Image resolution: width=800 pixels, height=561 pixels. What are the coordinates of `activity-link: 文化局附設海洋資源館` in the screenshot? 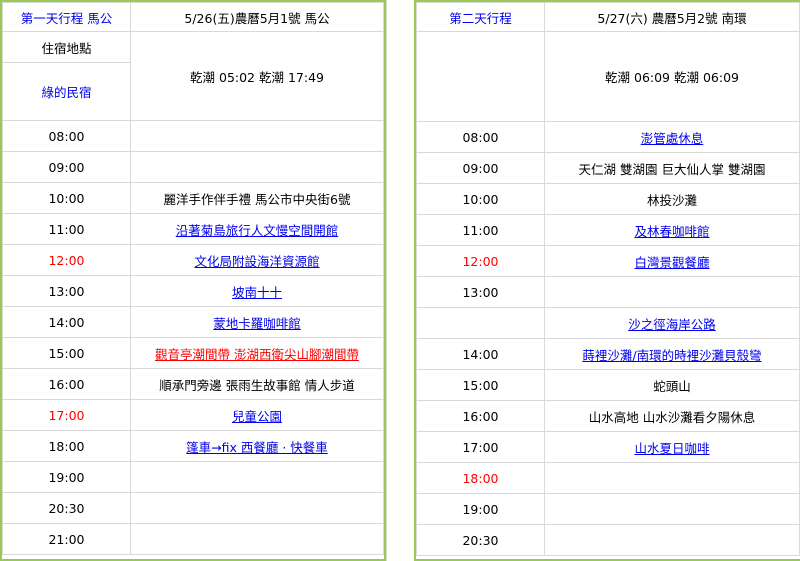 It's located at (256, 261).